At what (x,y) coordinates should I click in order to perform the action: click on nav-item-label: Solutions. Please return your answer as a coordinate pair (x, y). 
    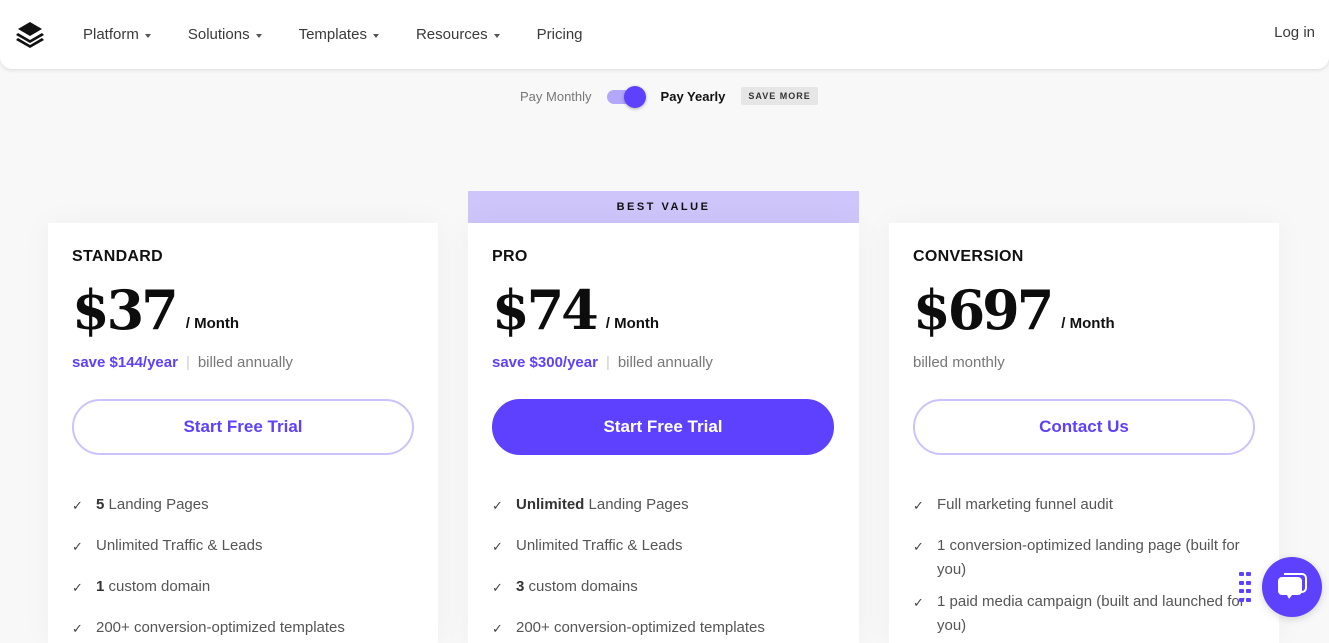
    Looking at the image, I should click on (218, 34).